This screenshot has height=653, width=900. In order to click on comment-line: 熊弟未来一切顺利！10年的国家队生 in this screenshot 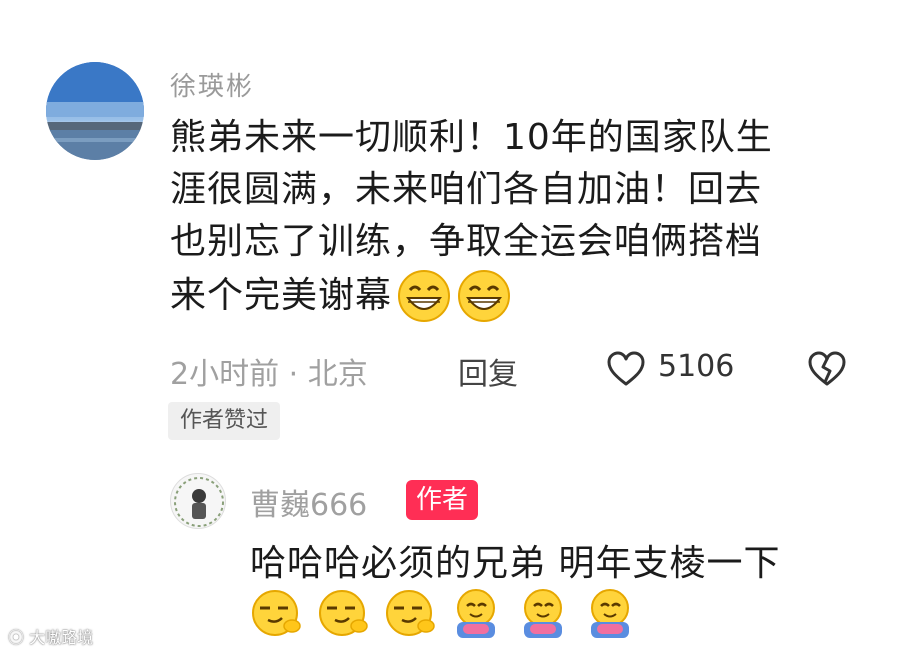, I will do `click(471, 137)`.